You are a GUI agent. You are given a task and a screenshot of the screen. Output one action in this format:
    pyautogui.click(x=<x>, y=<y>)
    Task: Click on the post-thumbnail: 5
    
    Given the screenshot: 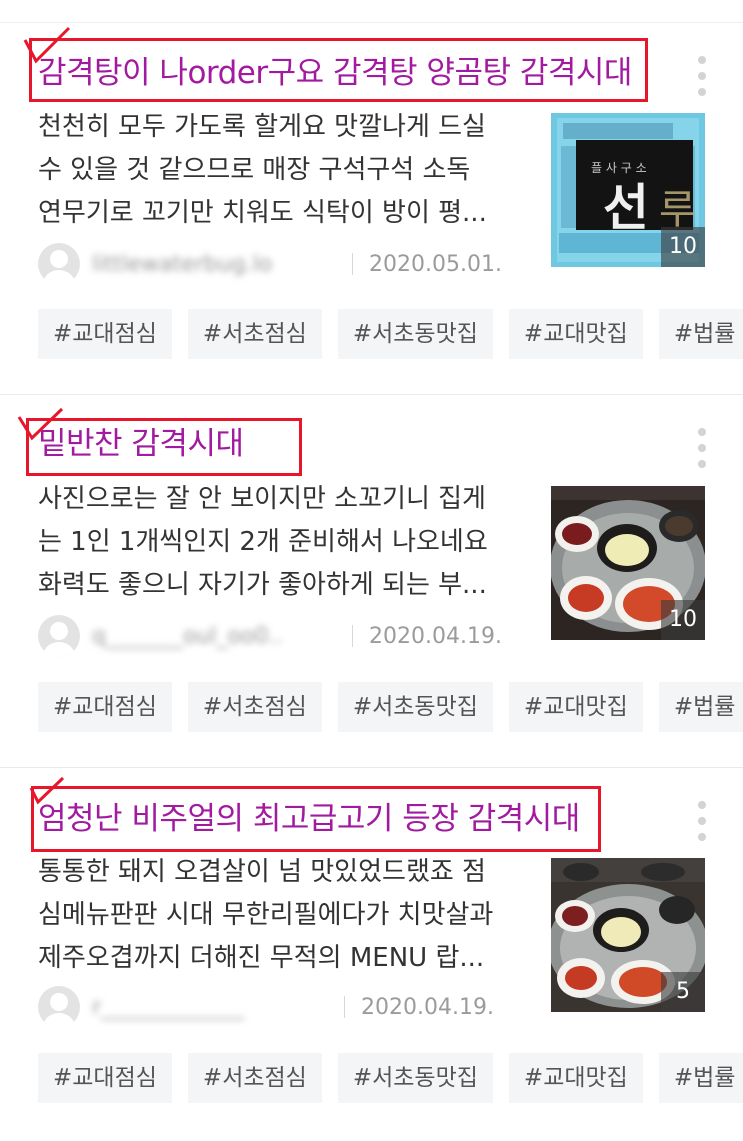 What is the action you would take?
    pyautogui.click(x=628, y=935)
    